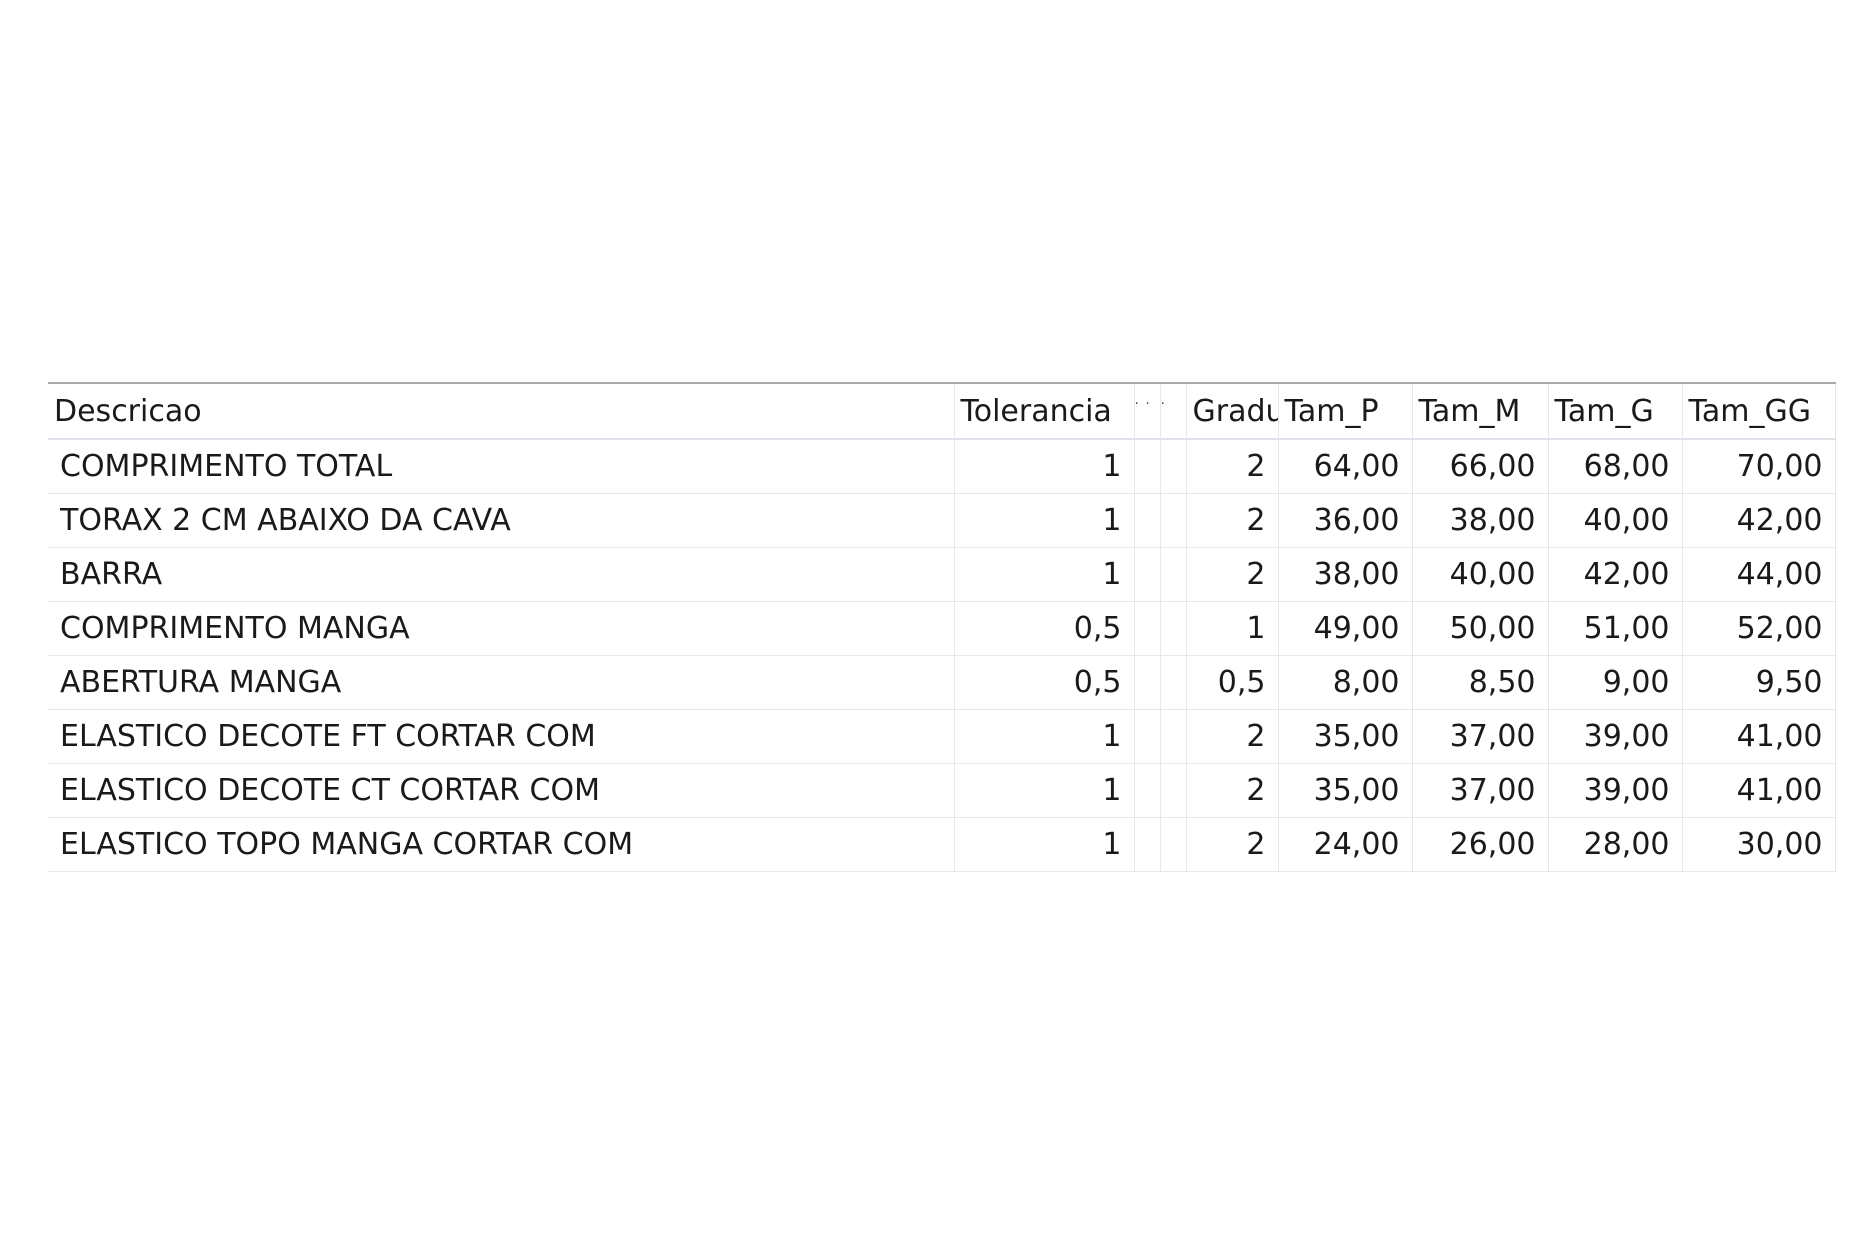 This screenshot has width=1876, height=1251. Describe the element at coordinates (1615, 574) in the screenshot. I see `cell-tam-g: 42,00` at that location.